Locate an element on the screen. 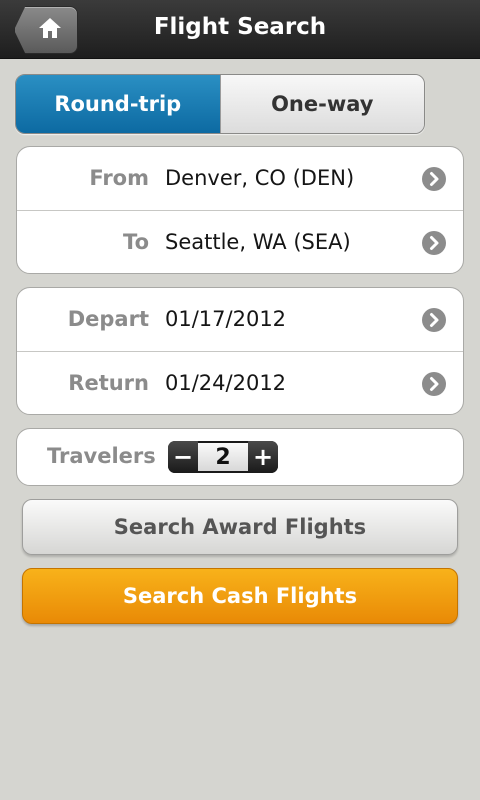 The image size is (480, 800). trip-type-toggle: Round-trip One-way is located at coordinates (220, 104).